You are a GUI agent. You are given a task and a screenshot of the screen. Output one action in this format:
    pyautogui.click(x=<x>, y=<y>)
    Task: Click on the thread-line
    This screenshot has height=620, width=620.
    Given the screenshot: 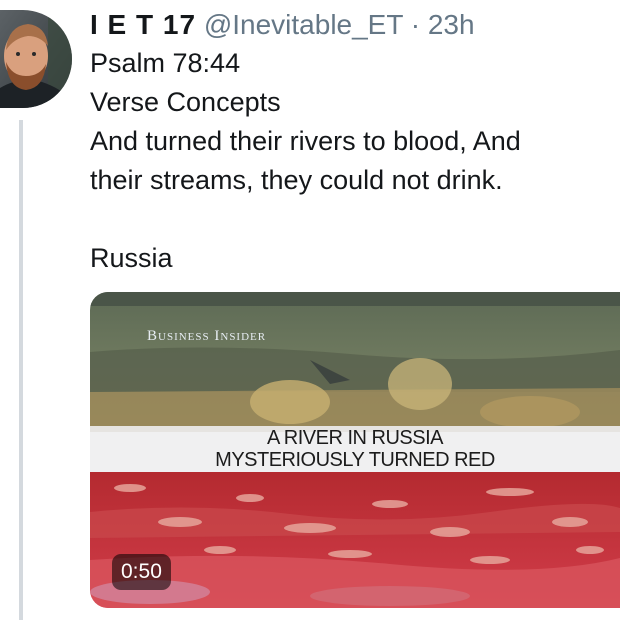 What is the action you would take?
    pyautogui.click(x=21, y=370)
    